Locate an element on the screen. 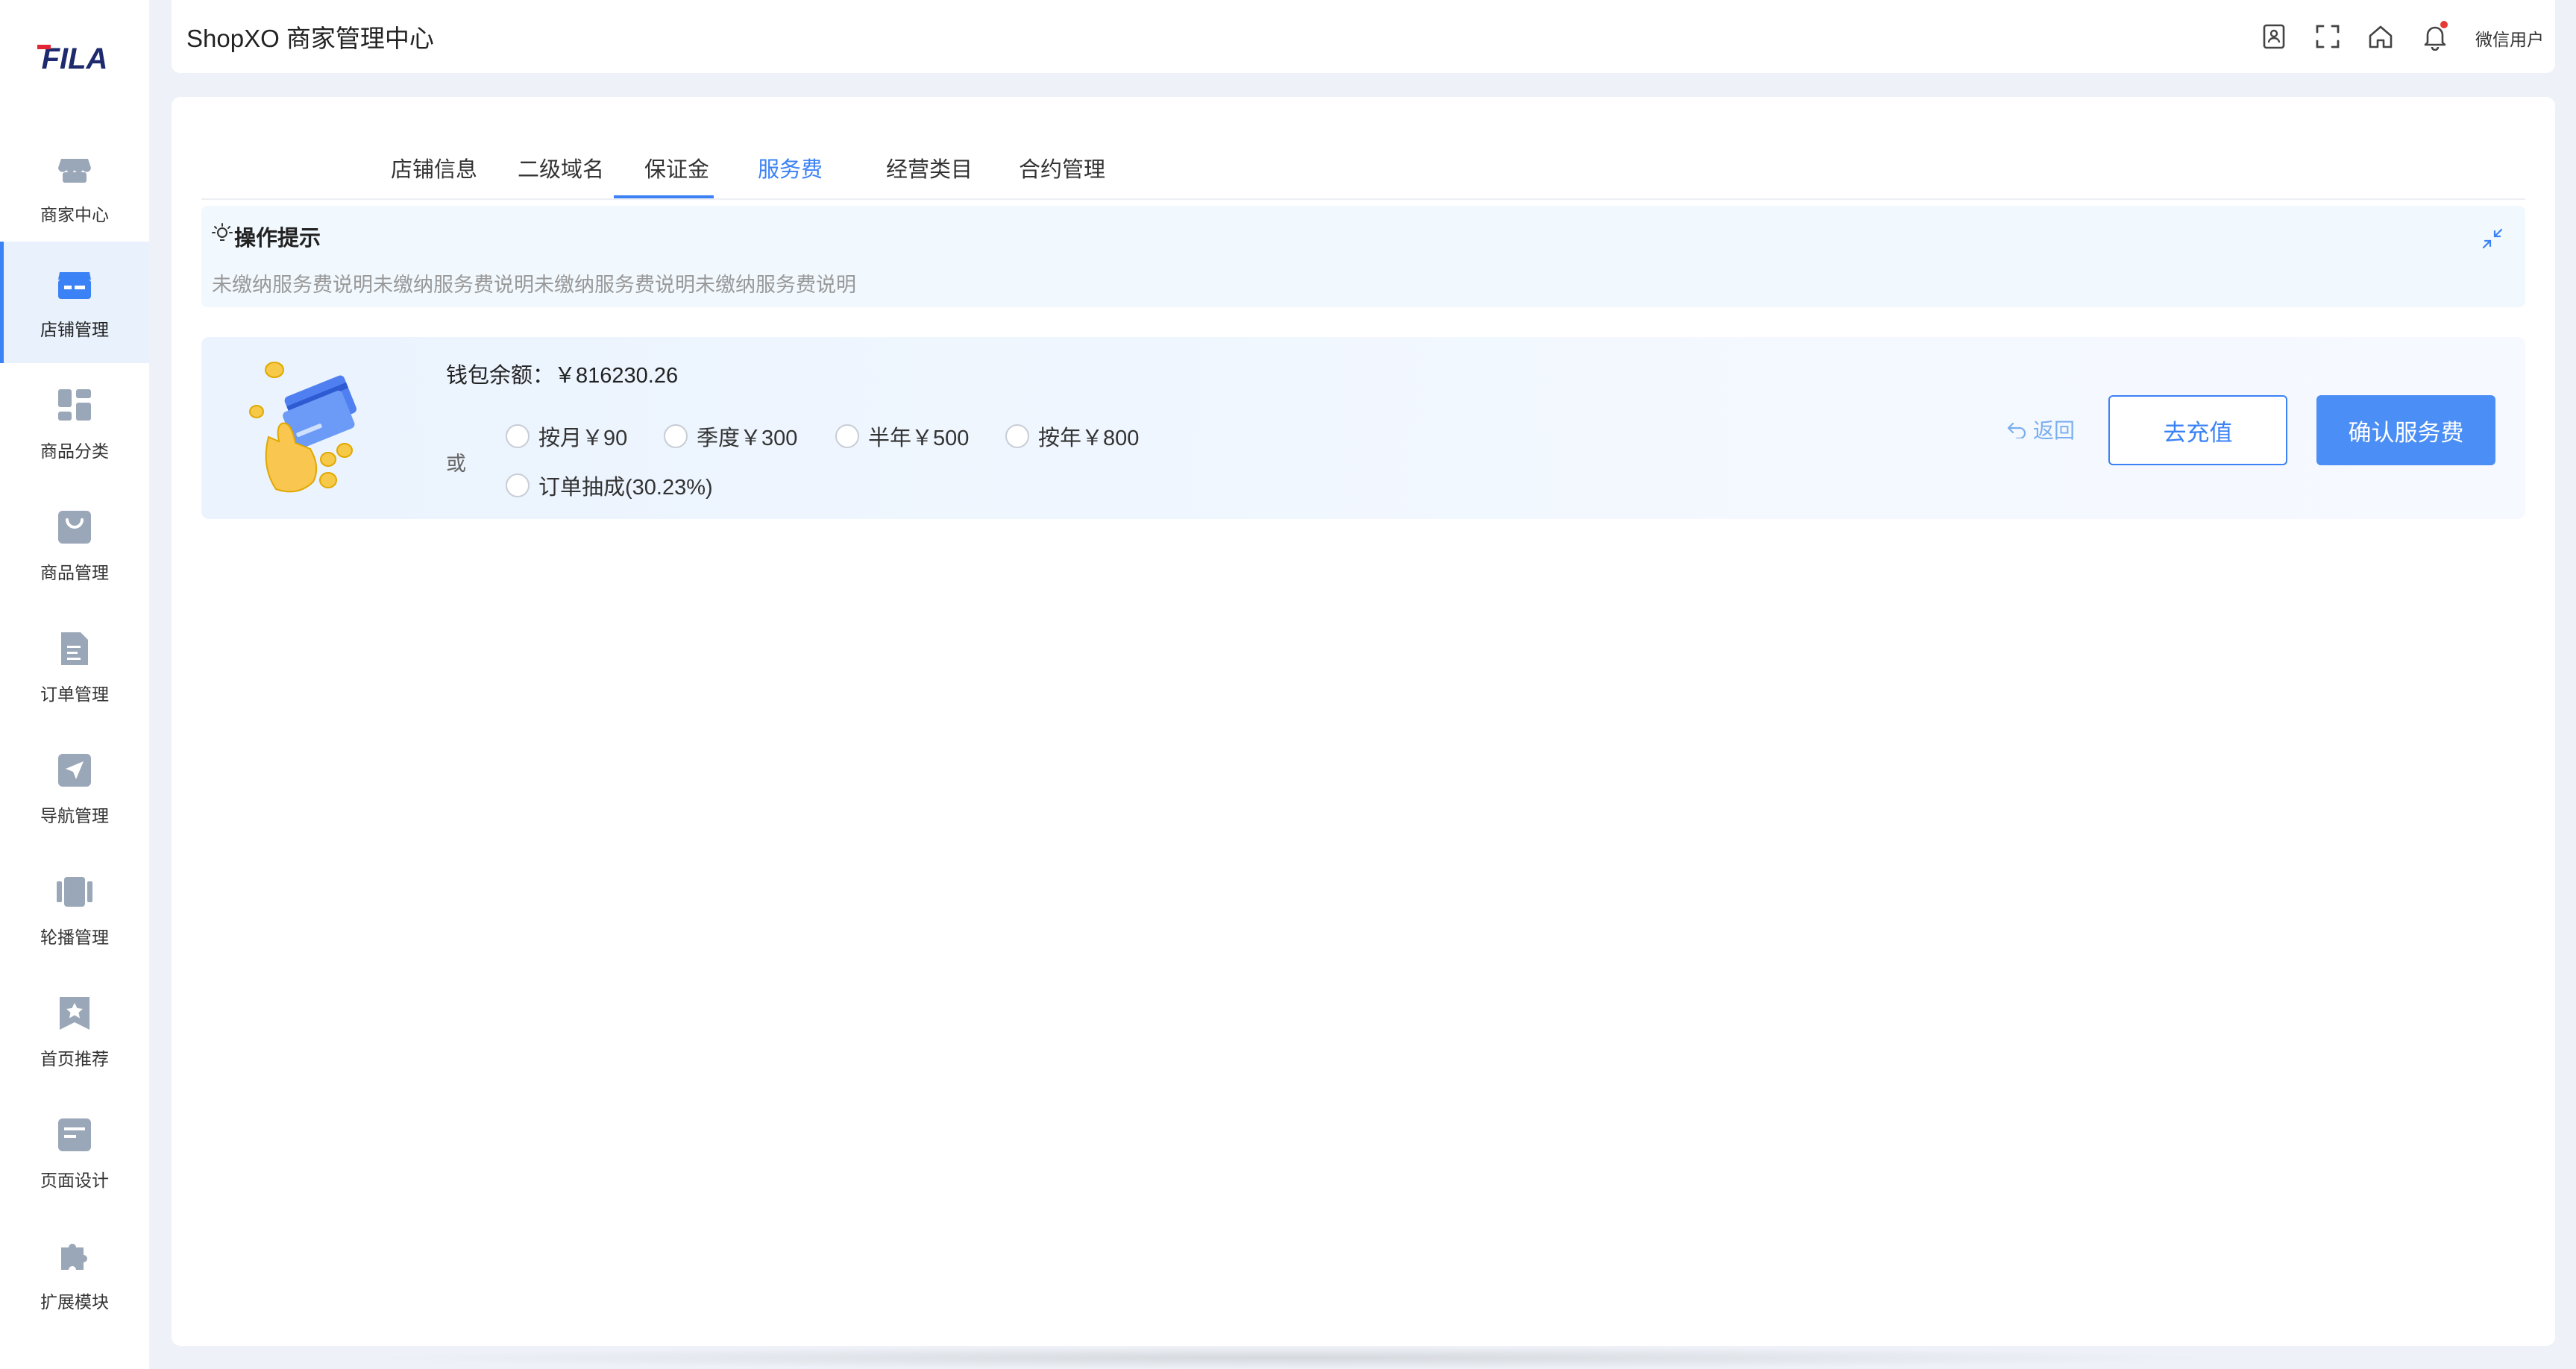 The width and height of the screenshot is (2576, 1369). option-order-commission: 订单抽成(30.23%) is located at coordinates (609, 486).